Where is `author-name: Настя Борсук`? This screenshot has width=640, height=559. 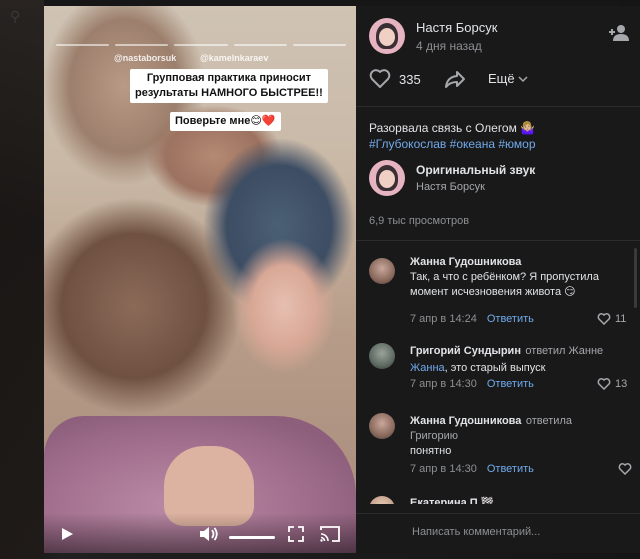
author-name: Настя Борсук is located at coordinates (456, 27).